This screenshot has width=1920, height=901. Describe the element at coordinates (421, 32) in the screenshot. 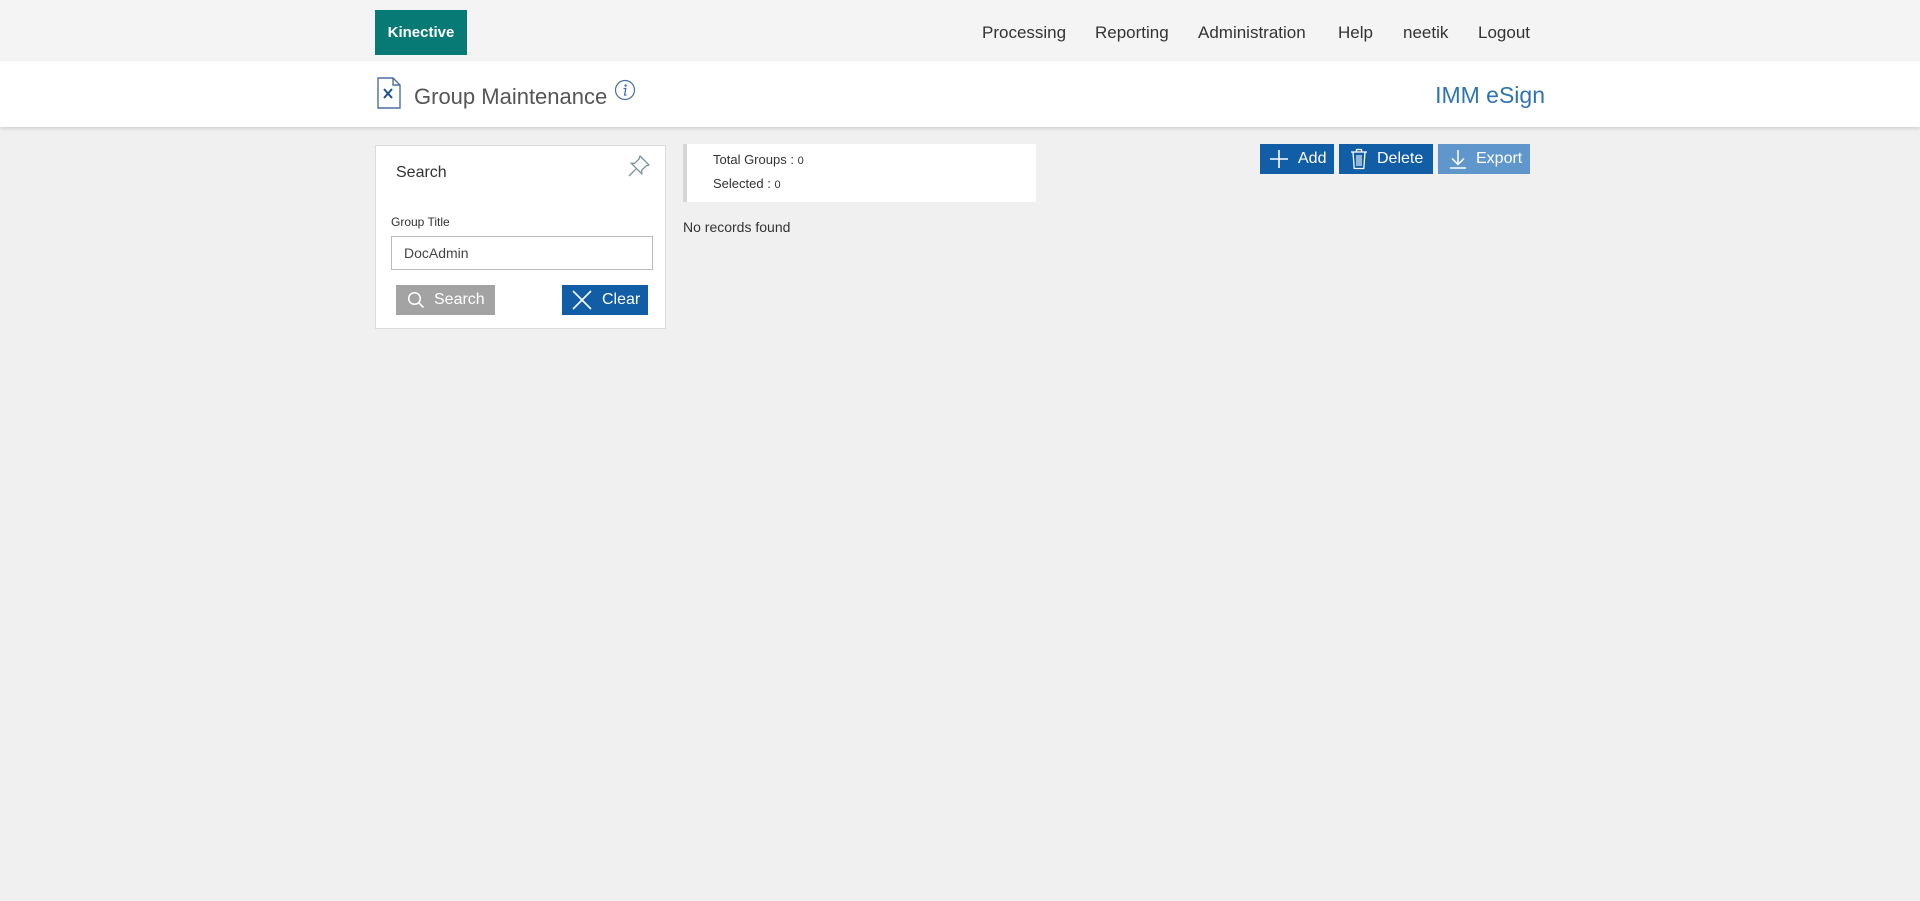

I see `kinective-logo: Kinective` at that location.